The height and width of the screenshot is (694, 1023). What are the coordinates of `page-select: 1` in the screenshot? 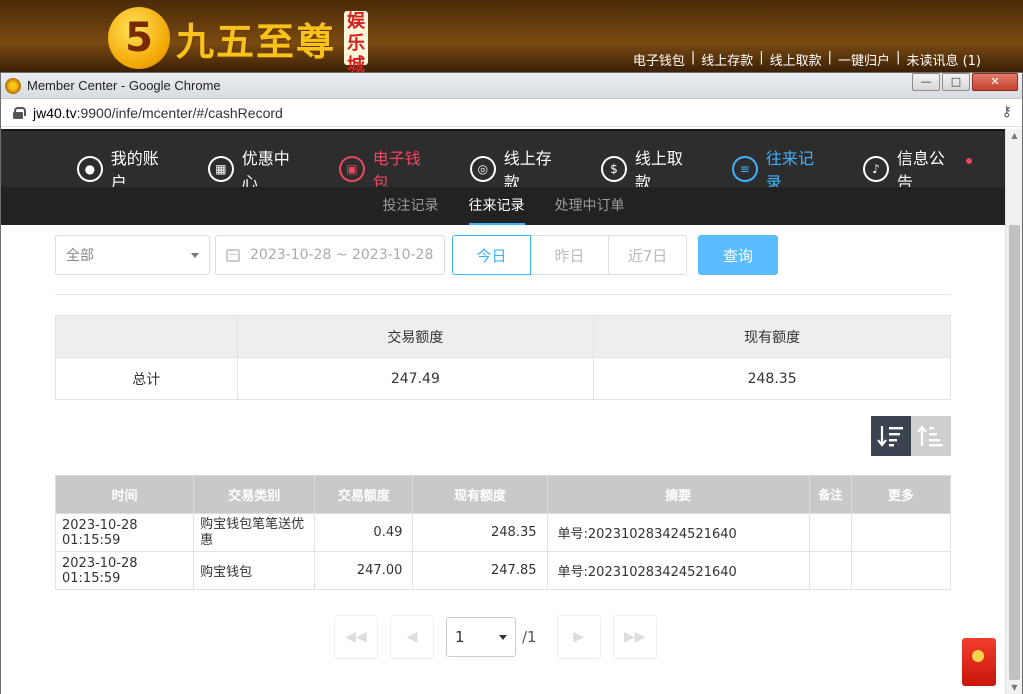 It's located at (481, 637).